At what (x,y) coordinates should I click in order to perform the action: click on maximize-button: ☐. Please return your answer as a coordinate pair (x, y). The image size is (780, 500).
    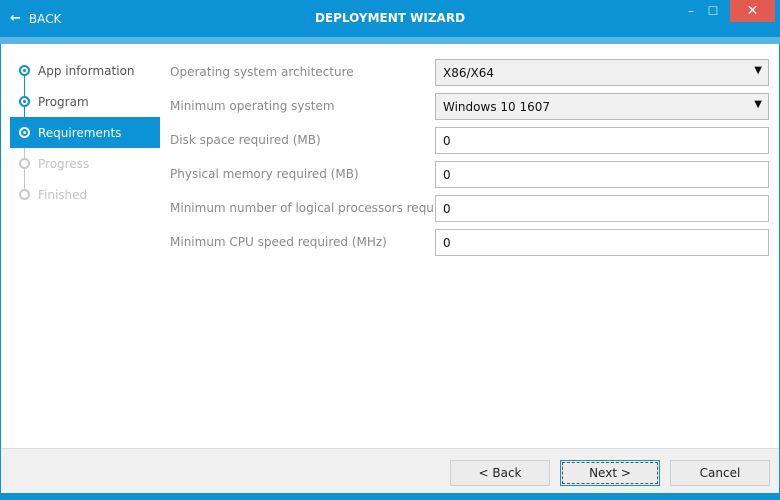
    Looking at the image, I should click on (713, 11).